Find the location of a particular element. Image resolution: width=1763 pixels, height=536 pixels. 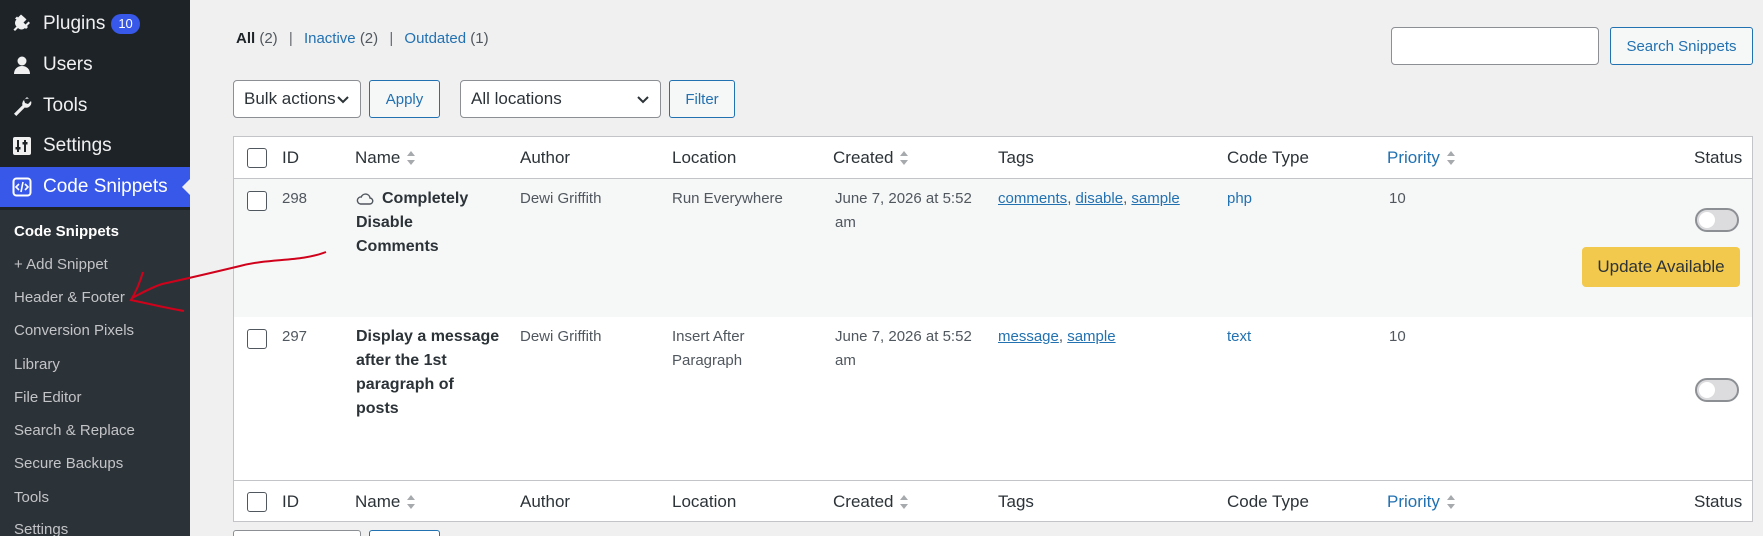

menu-label: Settings is located at coordinates (77, 145).